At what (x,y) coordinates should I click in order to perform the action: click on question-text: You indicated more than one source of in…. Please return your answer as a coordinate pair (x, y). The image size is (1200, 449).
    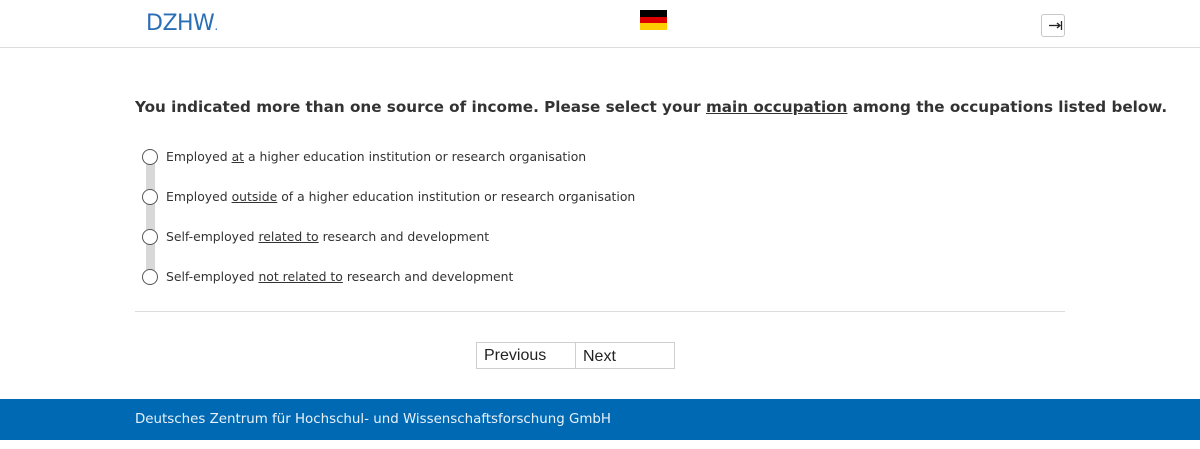
    Looking at the image, I should click on (651, 107).